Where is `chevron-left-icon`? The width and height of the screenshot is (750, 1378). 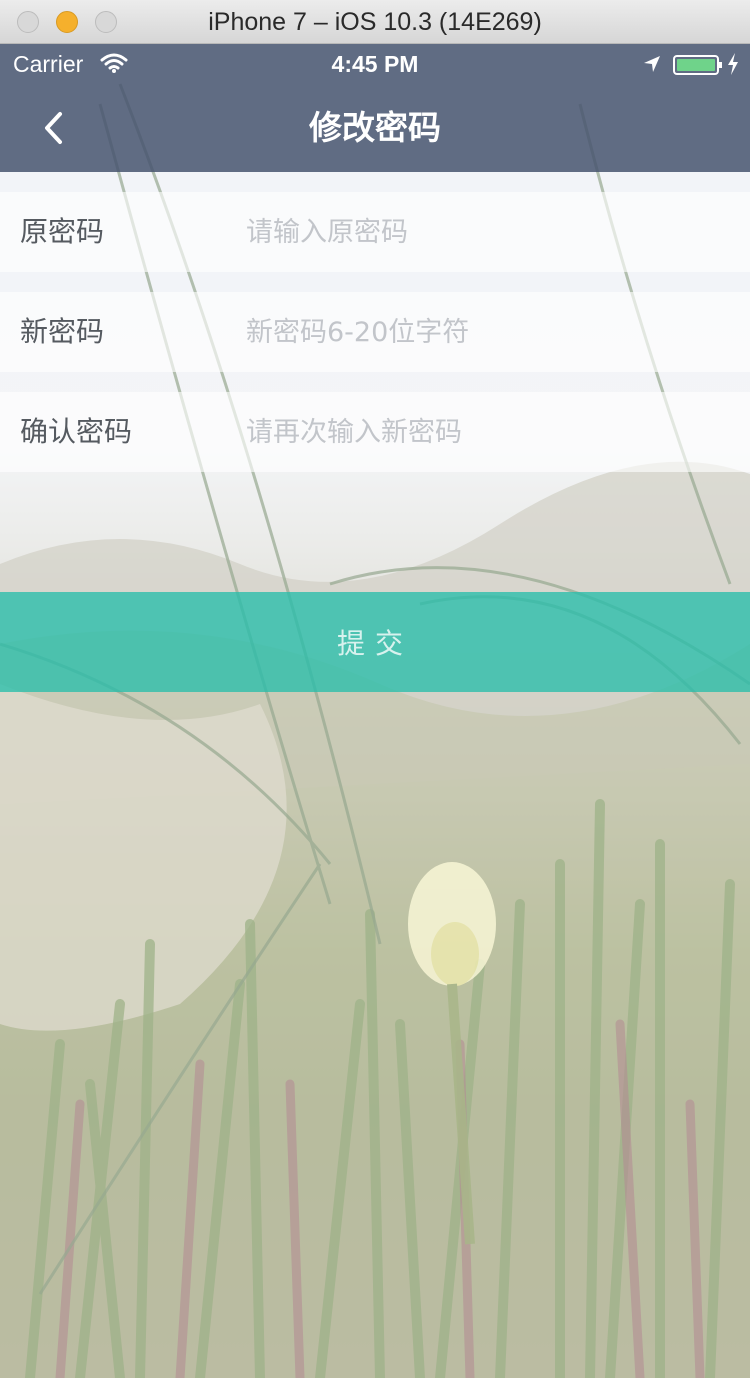 chevron-left-icon is located at coordinates (53, 128).